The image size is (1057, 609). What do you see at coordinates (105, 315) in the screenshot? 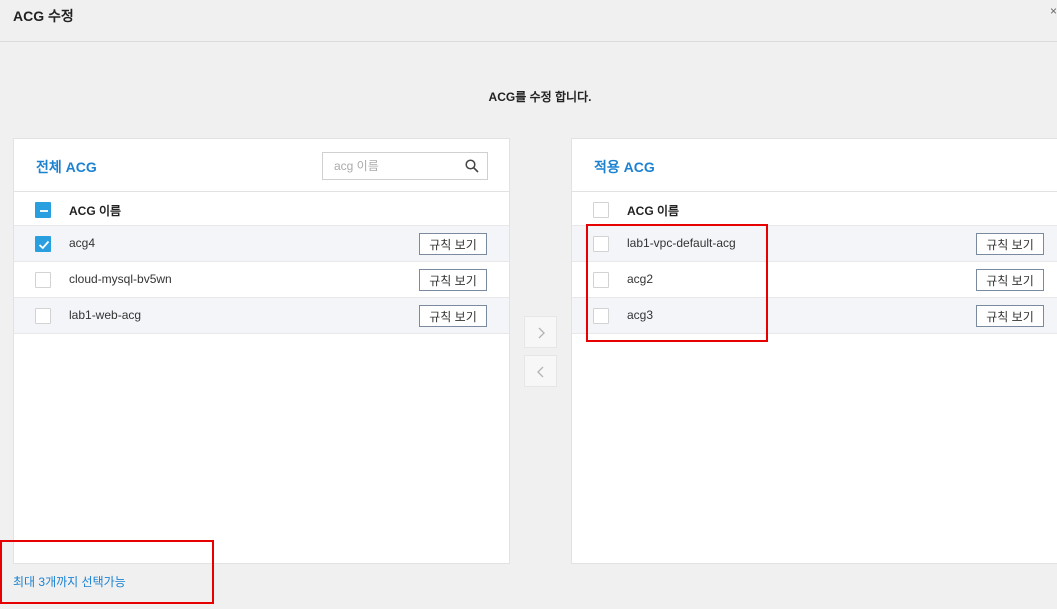
I see `acg-name: lab1-web-acg` at bounding box center [105, 315].